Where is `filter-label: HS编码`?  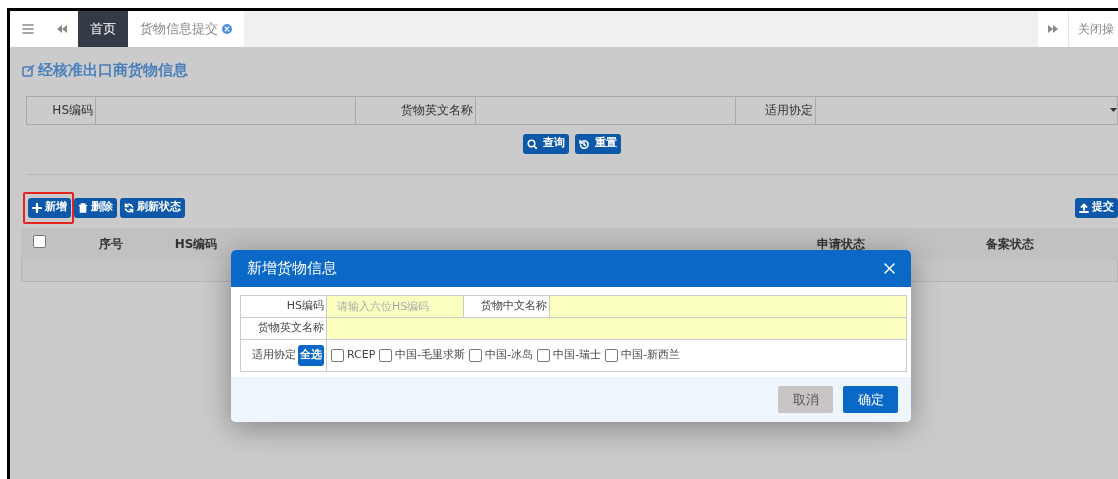 filter-label: HS编码 is located at coordinates (72, 110).